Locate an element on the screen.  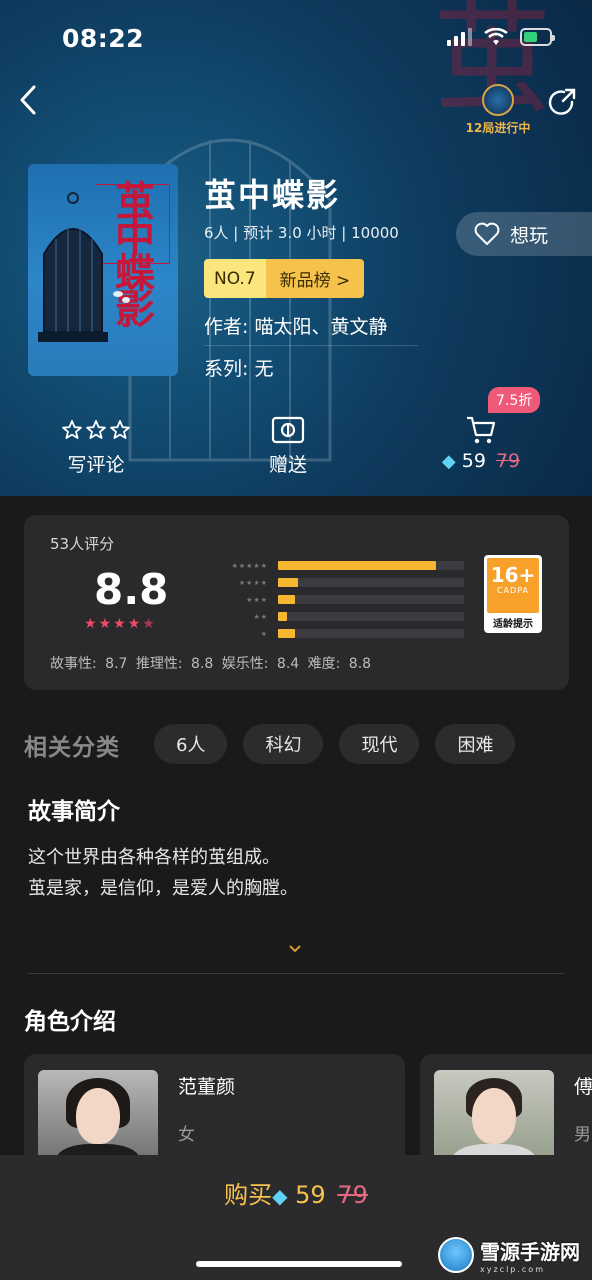
rating-distribution: ★★★★★ ★★★★ ★★★ ★★ ★ is located at coordinates (339, 599).